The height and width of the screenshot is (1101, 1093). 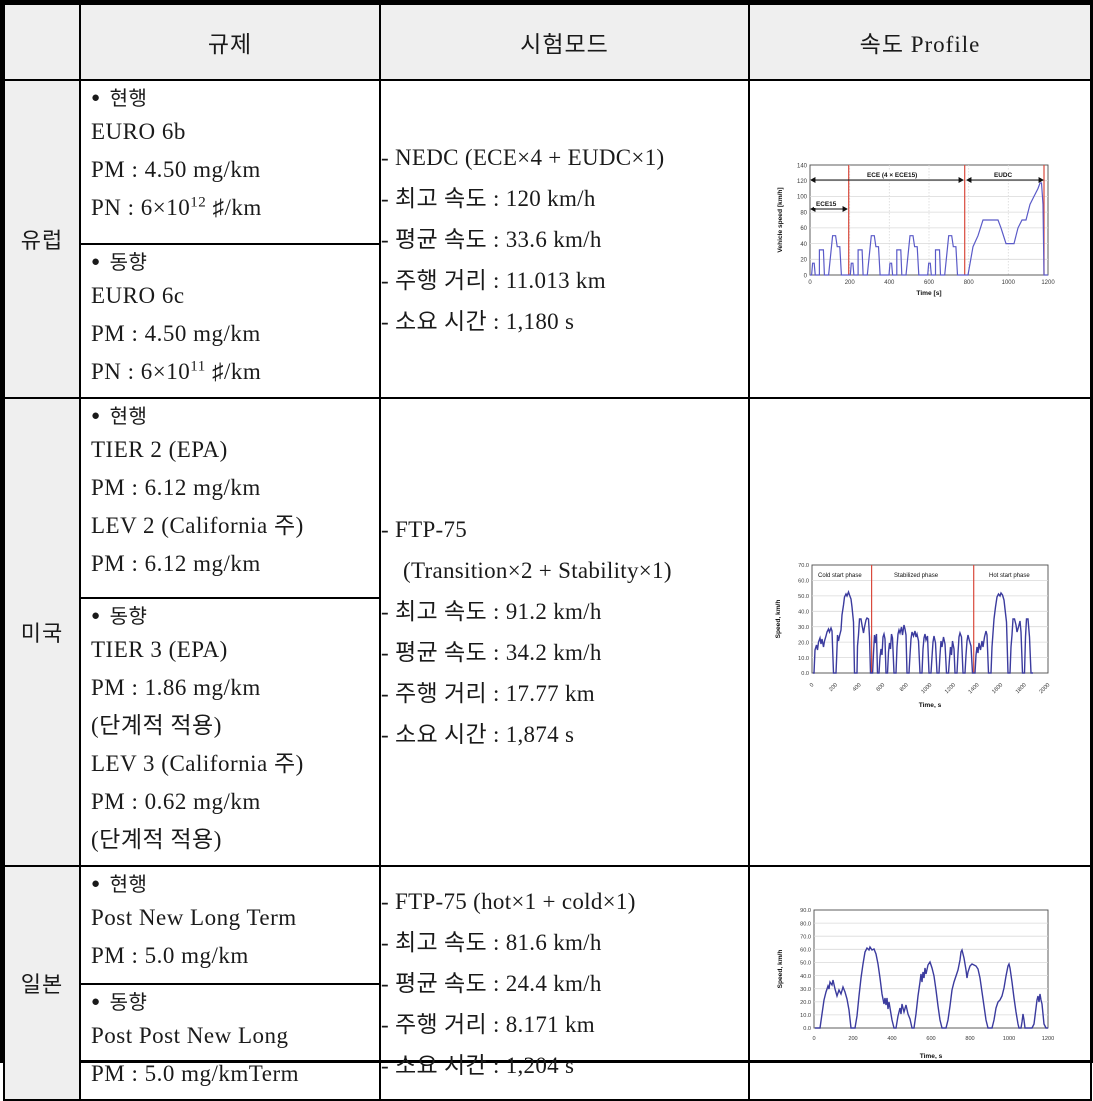 I want to click on svg-text: 80.0, so click(x=805, y=924).